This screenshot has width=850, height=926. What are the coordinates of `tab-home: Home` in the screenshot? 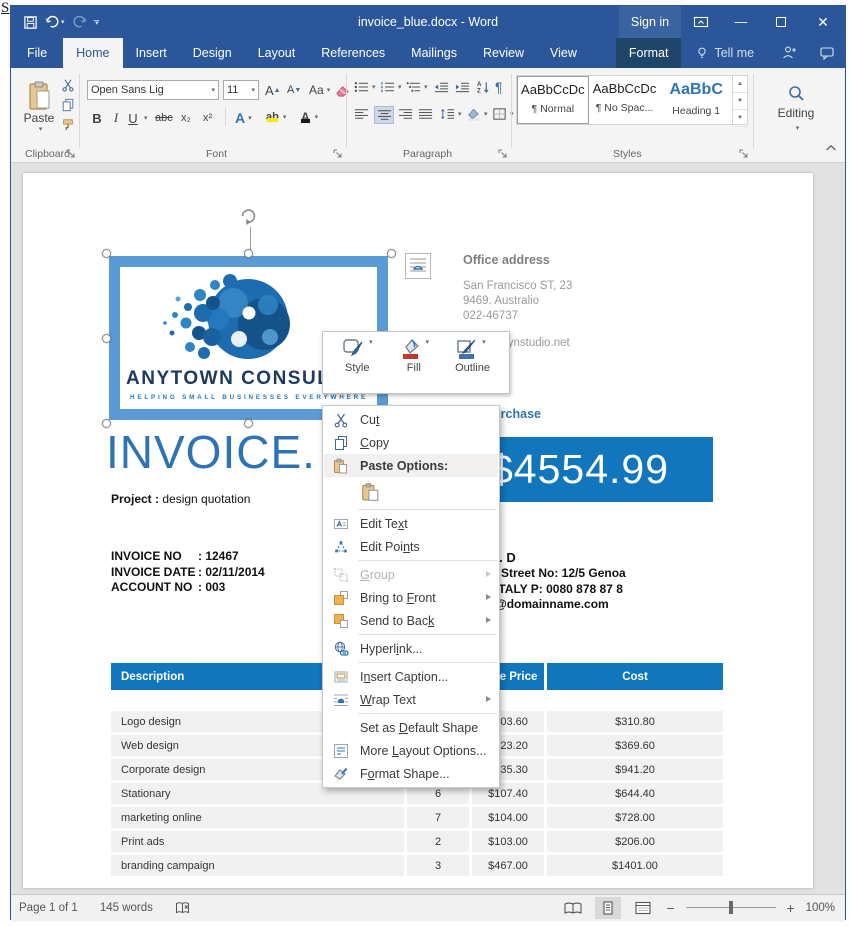 It's located at (93, 53).